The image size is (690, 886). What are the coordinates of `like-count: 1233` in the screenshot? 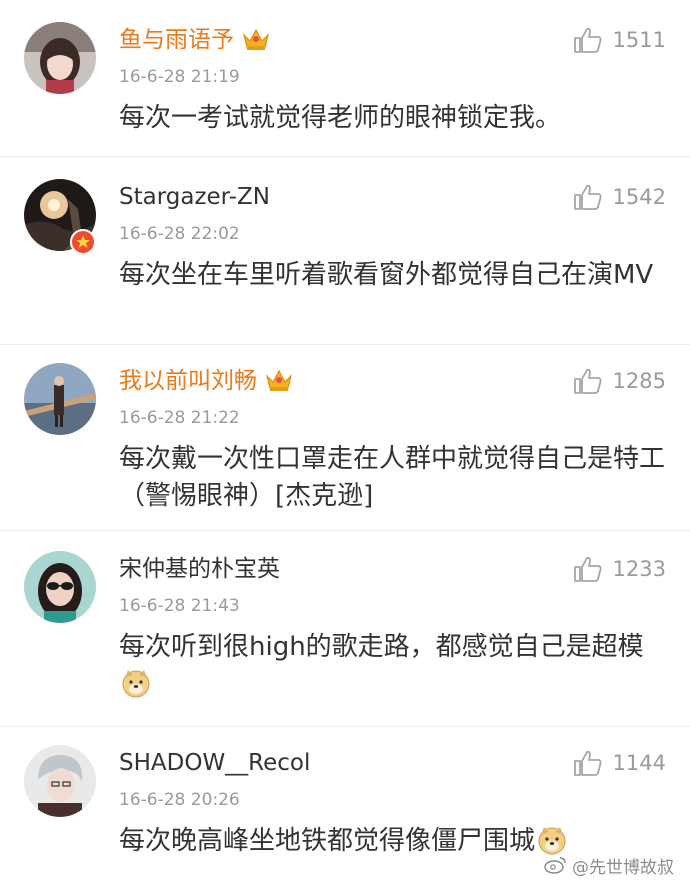 It's located at (639, 569).